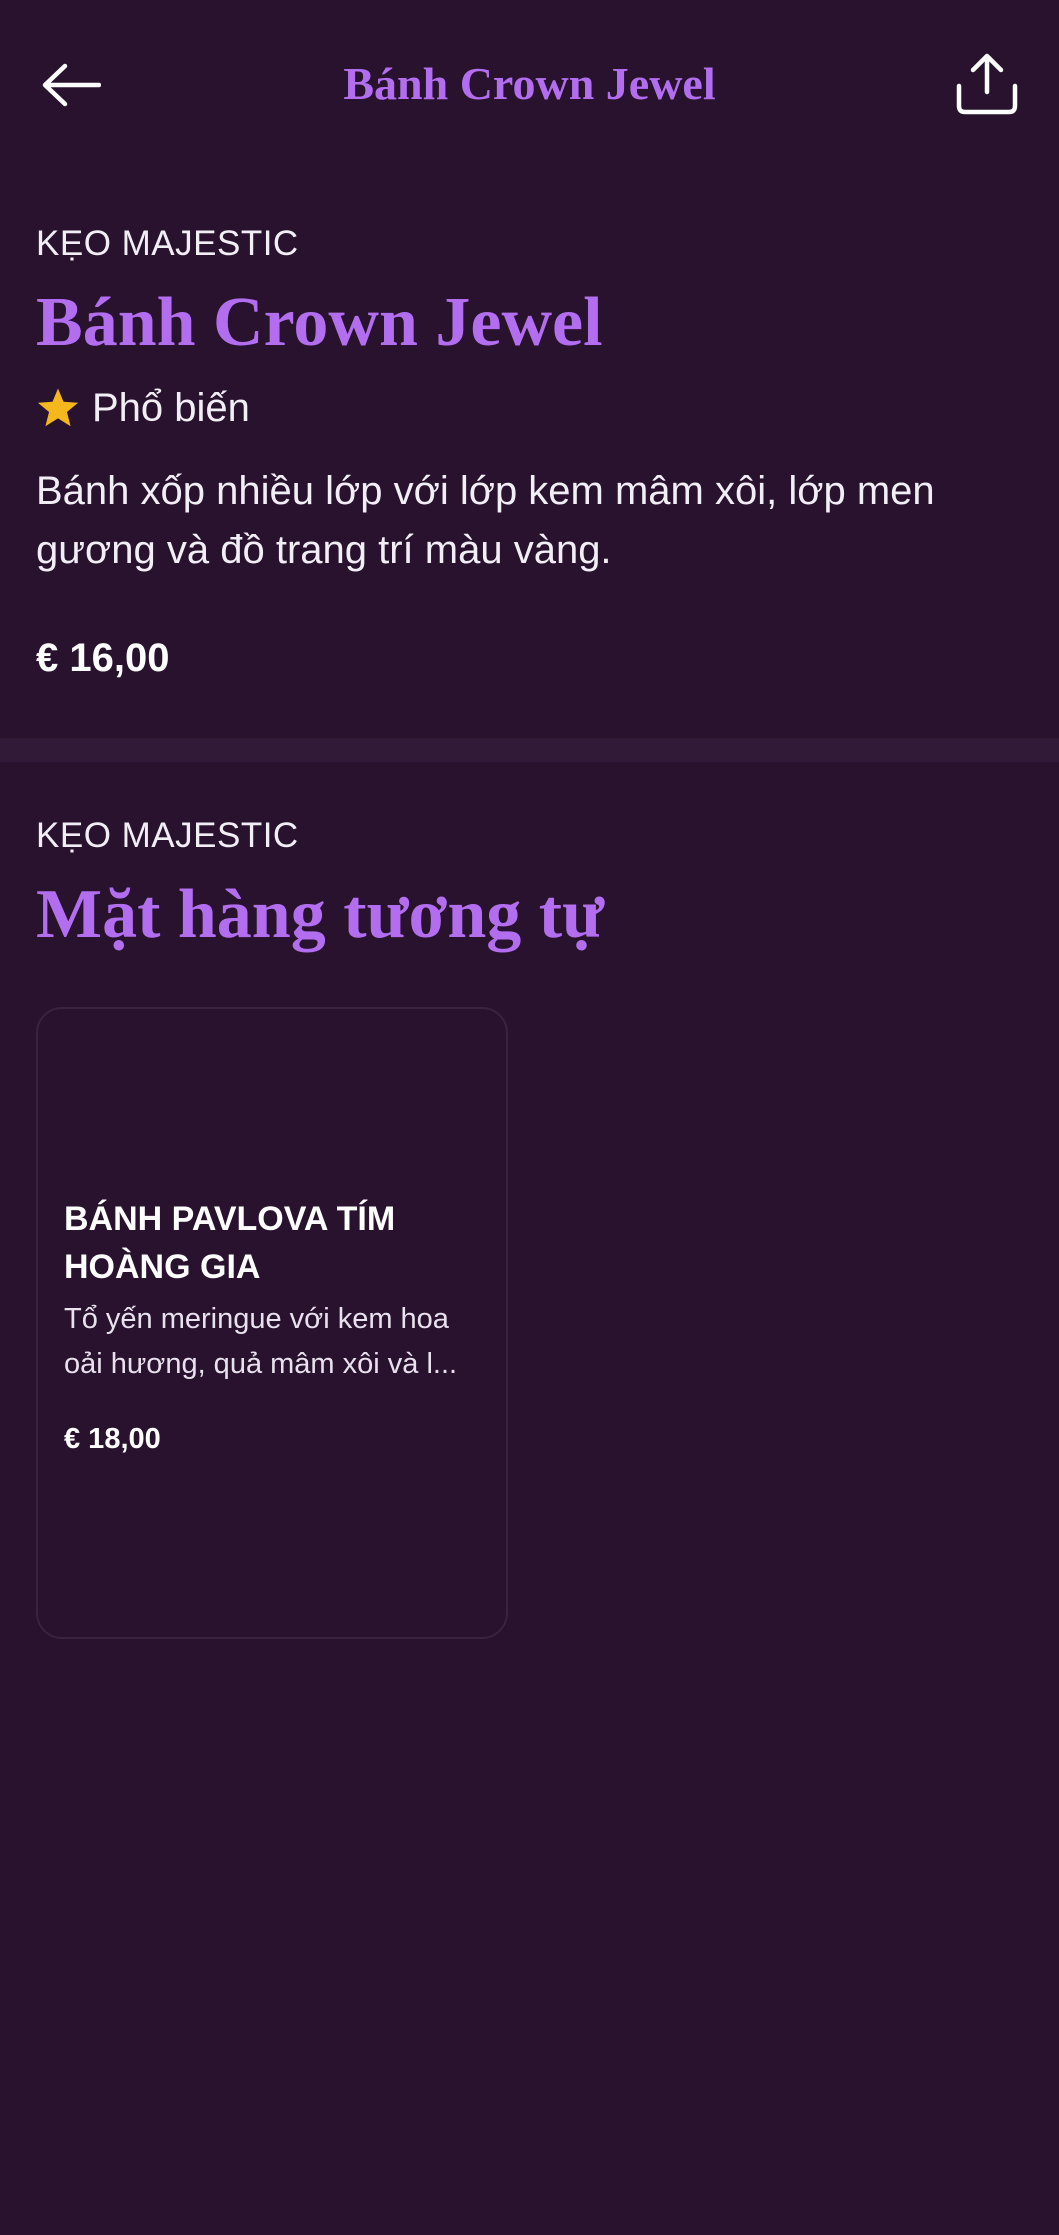  What do you see at coordinates (112, 1439) in the screenshot?
I see `card-item-price: € 18,00` at bounding box center [112, 1439].